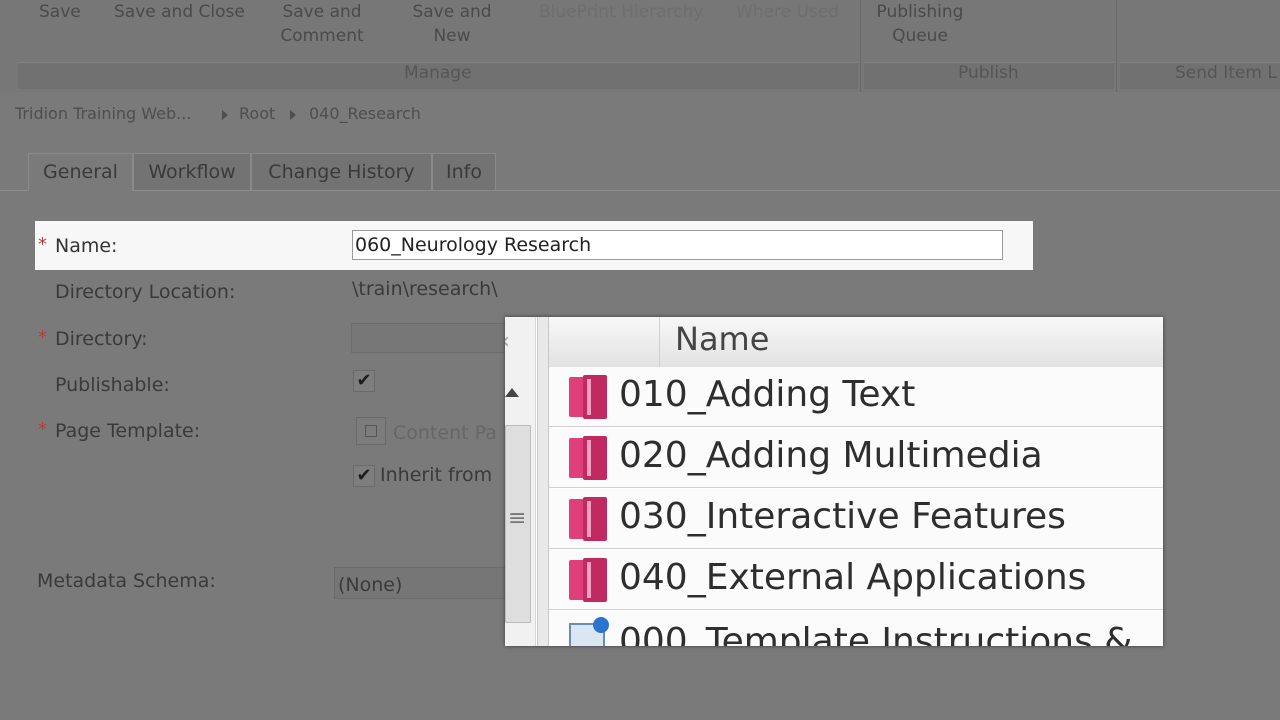  Describe the element at coordinates (659, 342) in the screenshot. I see `column-separator` at that location.